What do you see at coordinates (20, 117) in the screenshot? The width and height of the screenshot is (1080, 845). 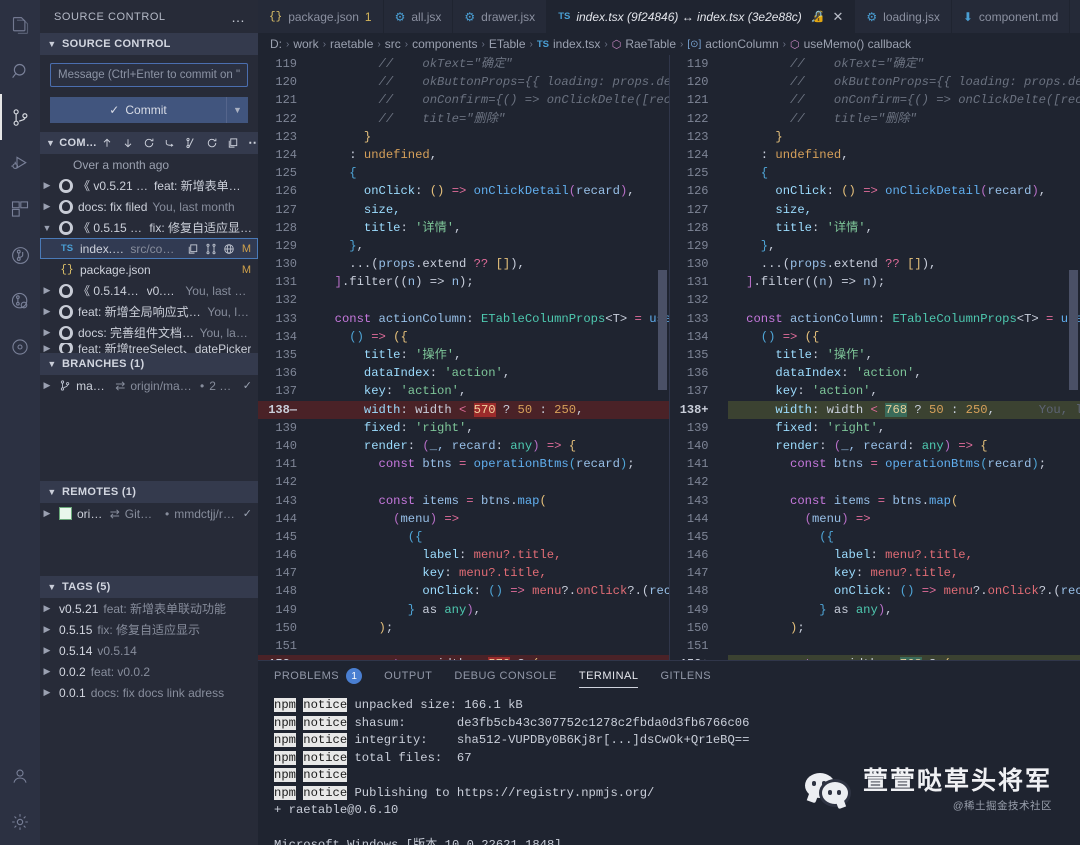 I see `source-control-icon` at bounding box center [20, 117].